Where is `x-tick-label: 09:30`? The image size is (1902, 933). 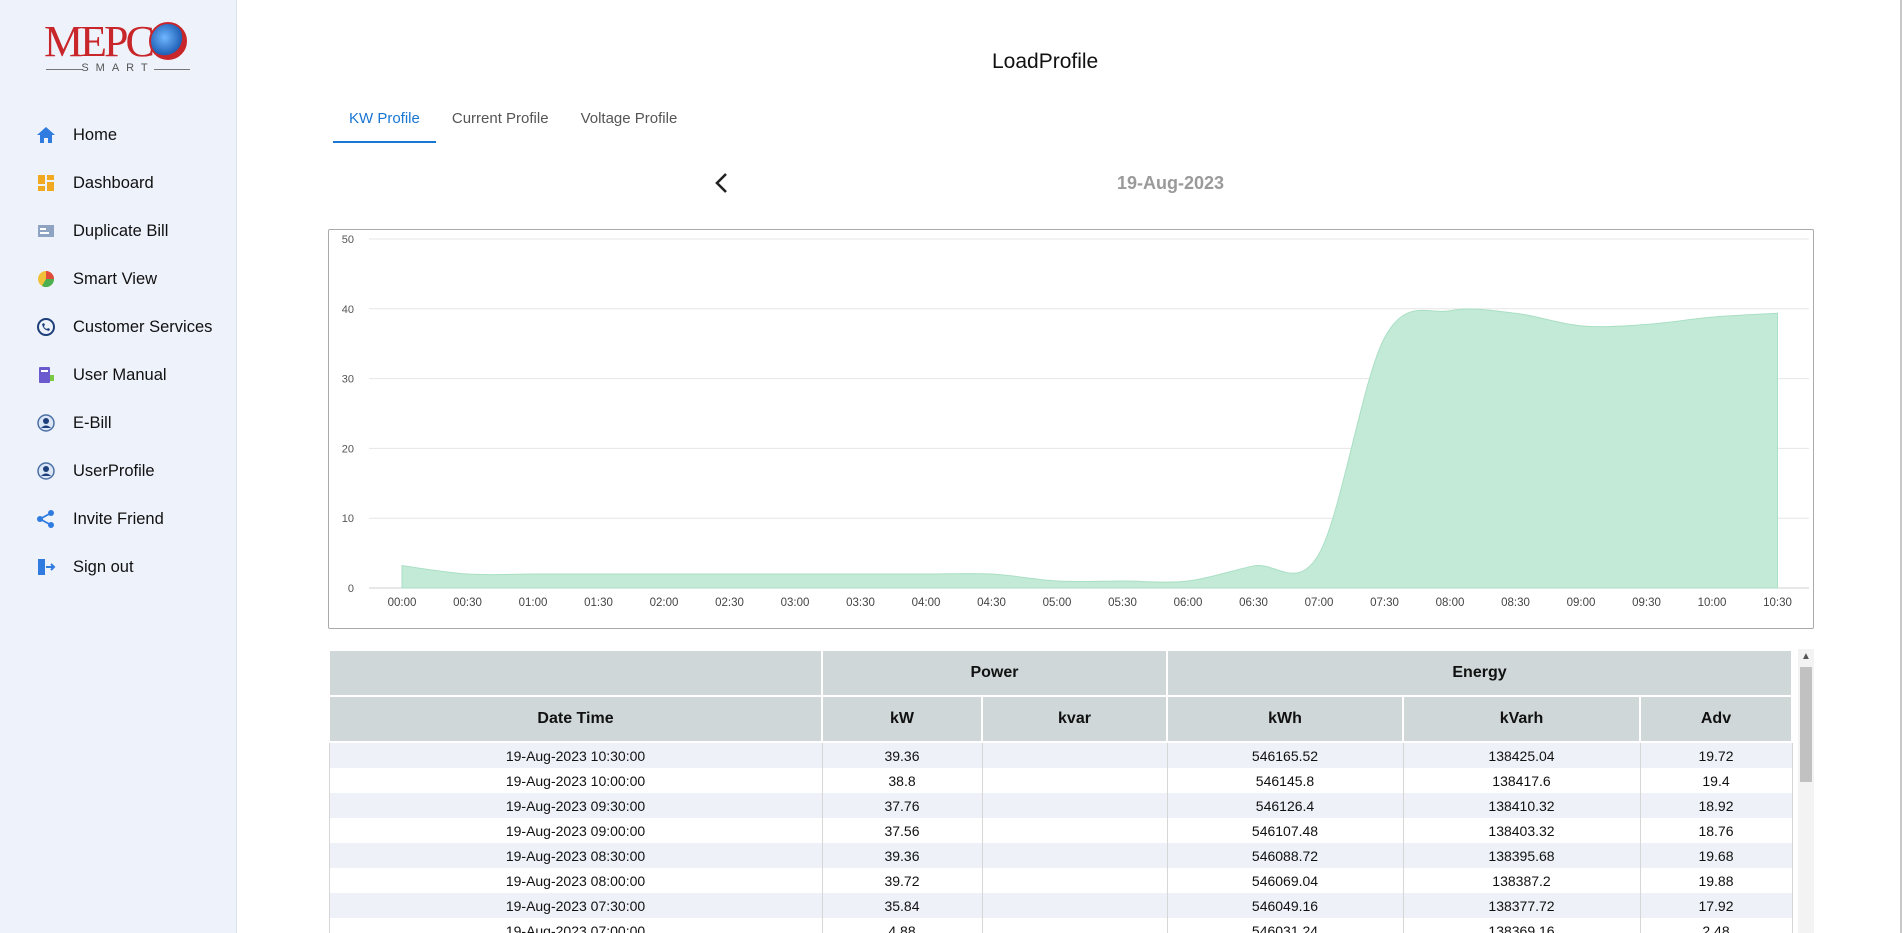
x-tick-label: 09:30 is located at coordinates (1646, 603).